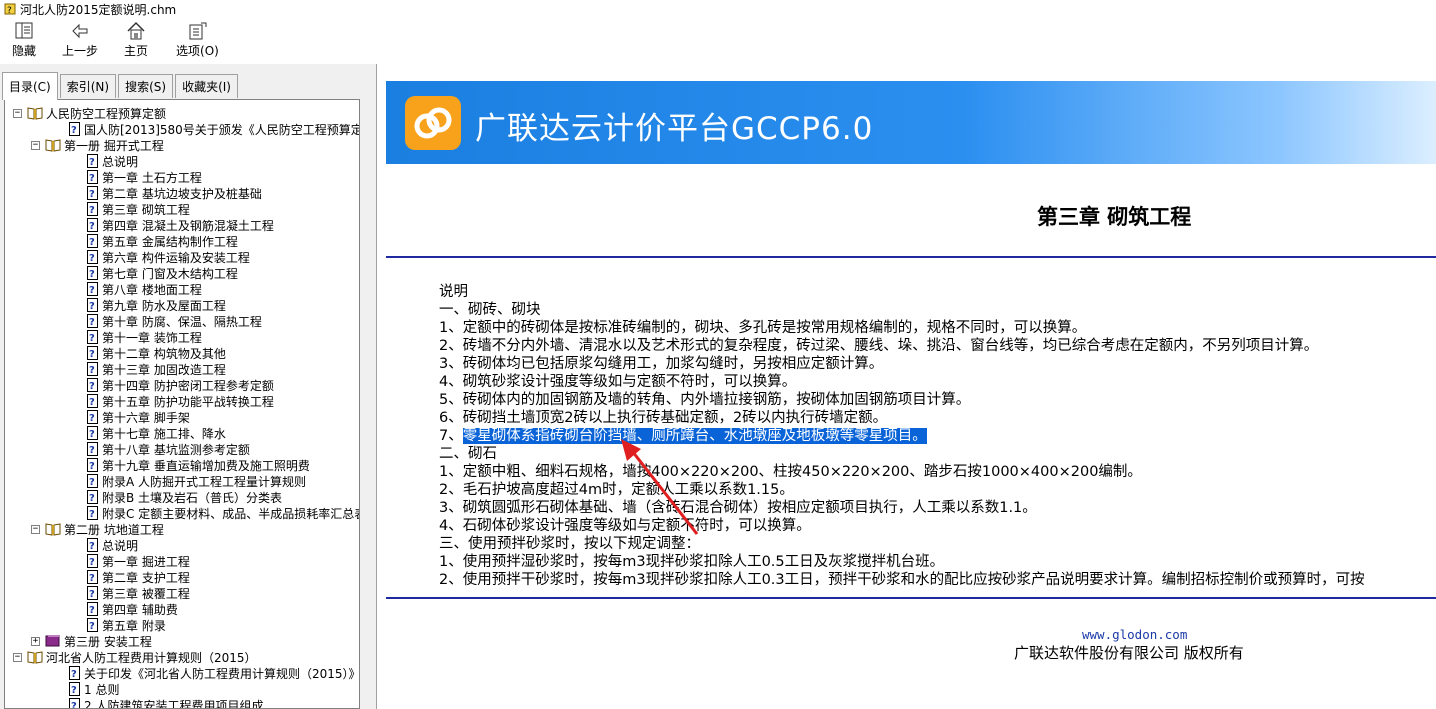  Describe the element at coordinates (206, 86) in the screenshot. I see `tab-favorites: 收藏夹(I)` at that location.